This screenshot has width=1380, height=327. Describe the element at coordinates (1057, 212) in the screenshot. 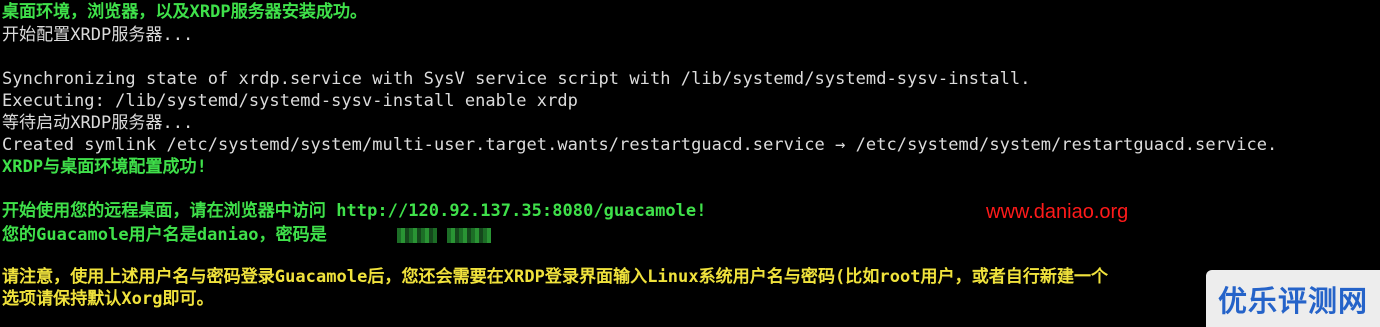

I see `site-watermark: www.daniao.org` at that location.